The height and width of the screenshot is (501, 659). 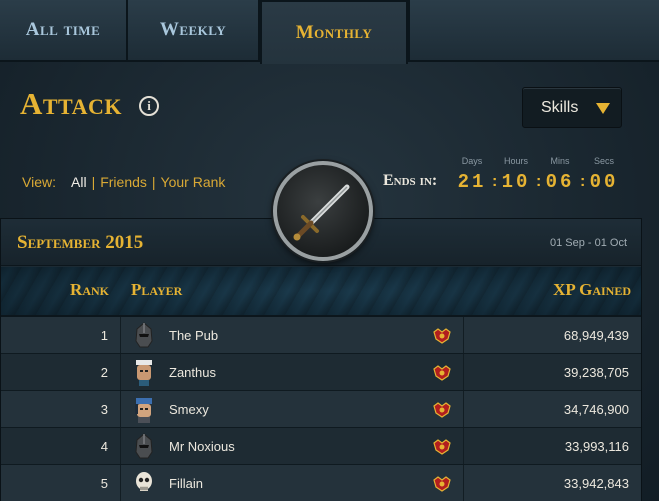 I want to click on tab-monthly: Monthly, so click(x=334, y=32).